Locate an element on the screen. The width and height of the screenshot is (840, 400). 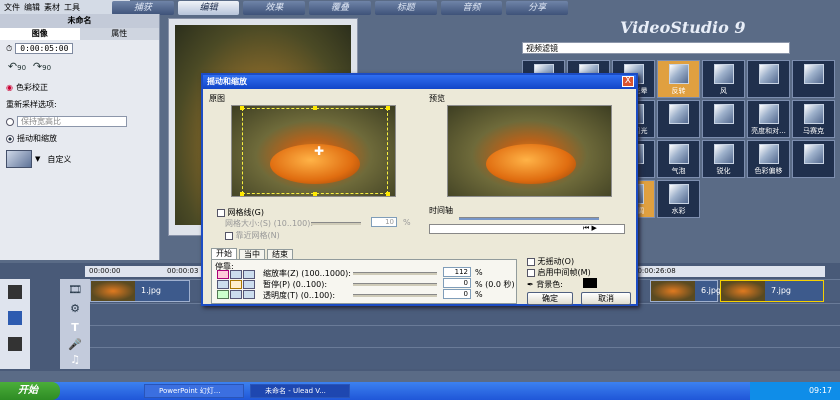
library-dropdown: 视频滤镜 is located at coordinates (656, 48).